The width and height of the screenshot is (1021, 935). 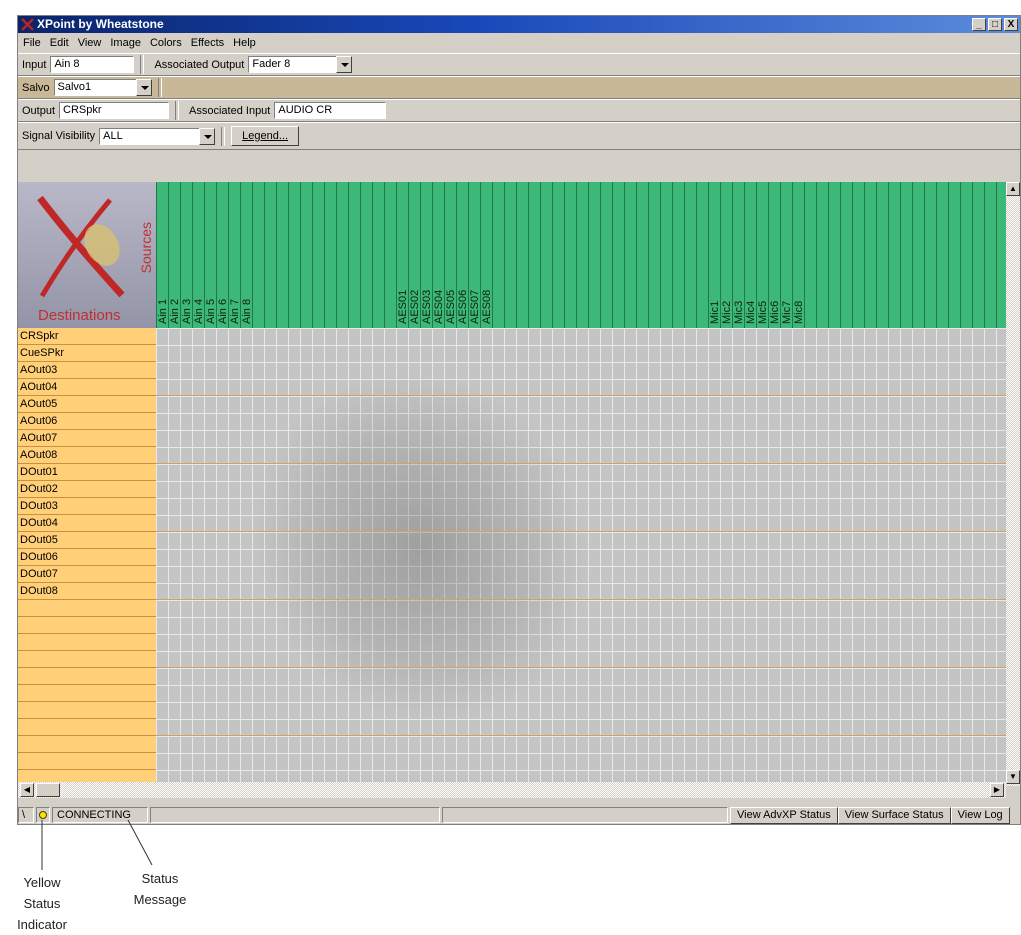 I want to click on annotation-yellow-status-indicator: Yellow Status Indicator, so click(x=42, y=903).